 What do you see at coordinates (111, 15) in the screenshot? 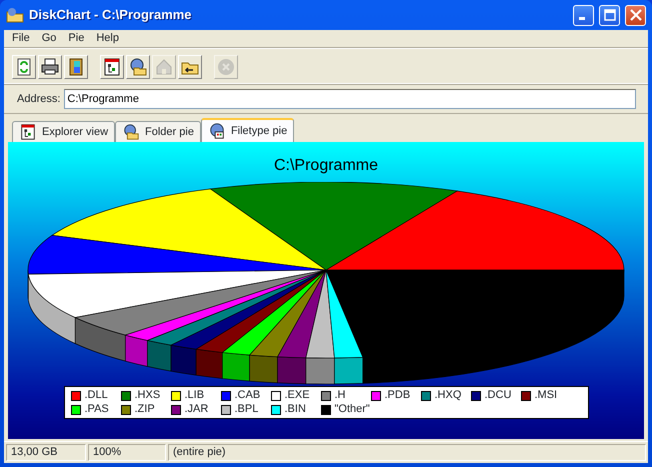
I see `window-title: DiskChart - C:\Programme` at bounding box center [111, 15].